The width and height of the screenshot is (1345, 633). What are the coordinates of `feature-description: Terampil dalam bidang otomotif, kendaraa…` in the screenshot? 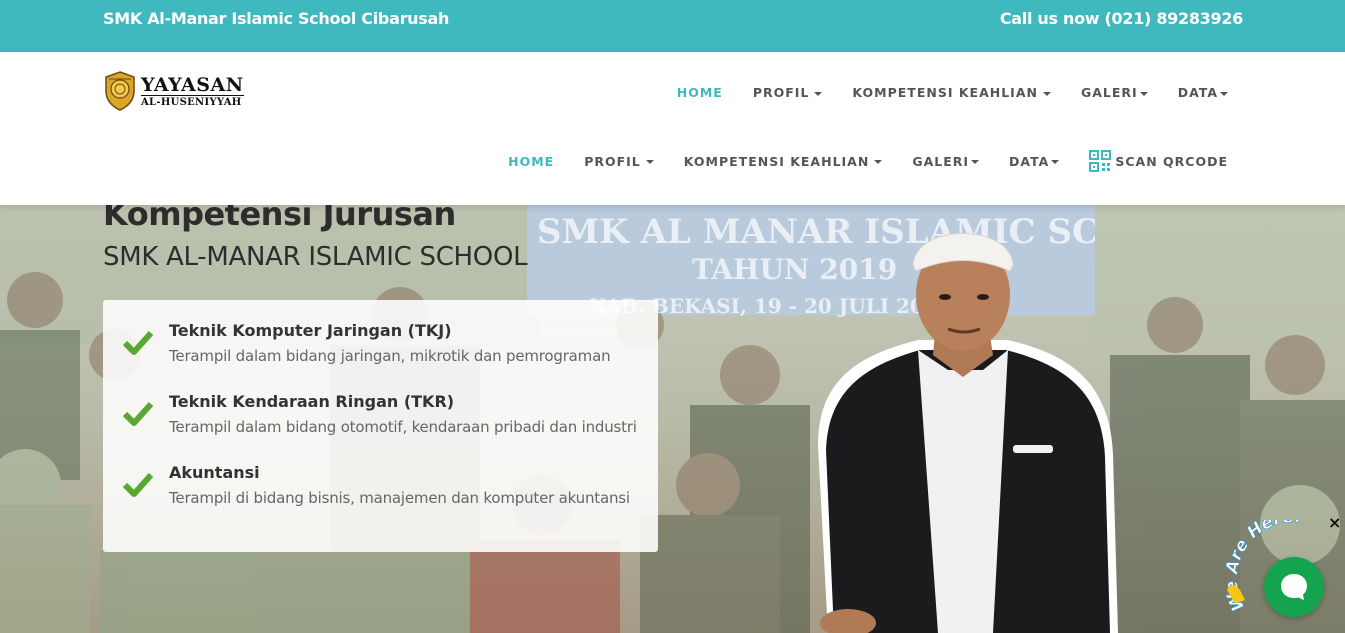 It's located at (403, 427).